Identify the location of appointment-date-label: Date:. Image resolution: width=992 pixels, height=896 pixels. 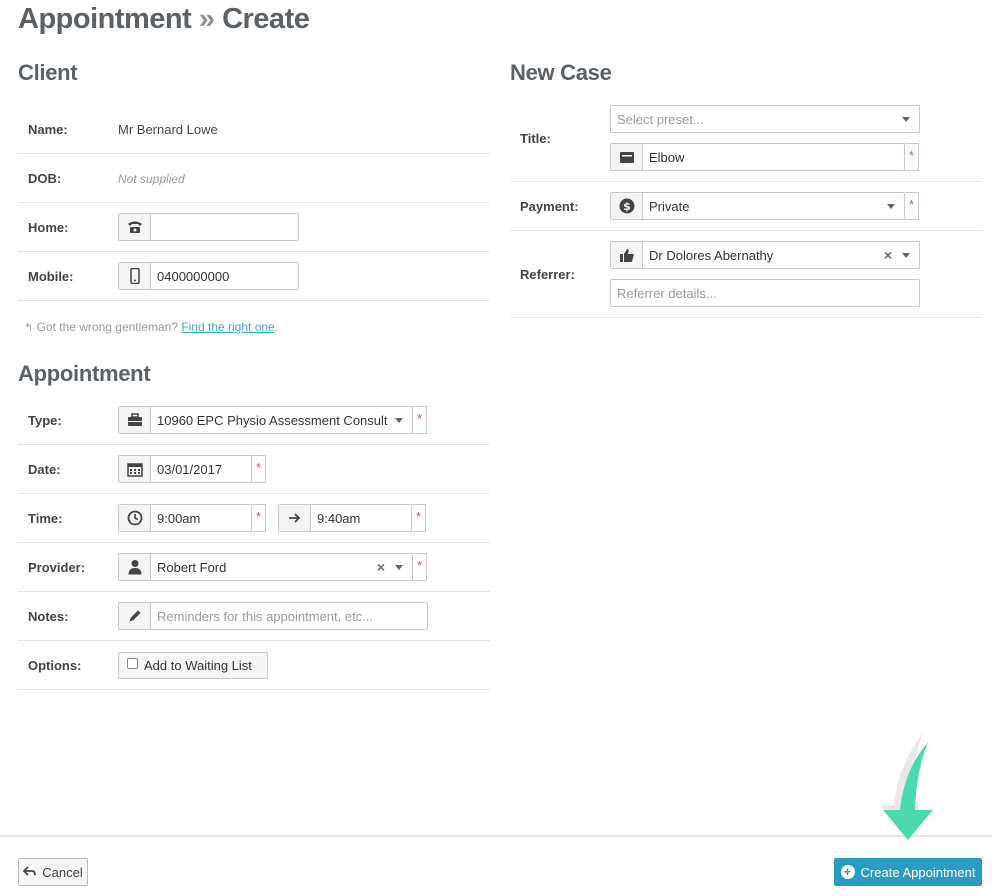
(44, 469).